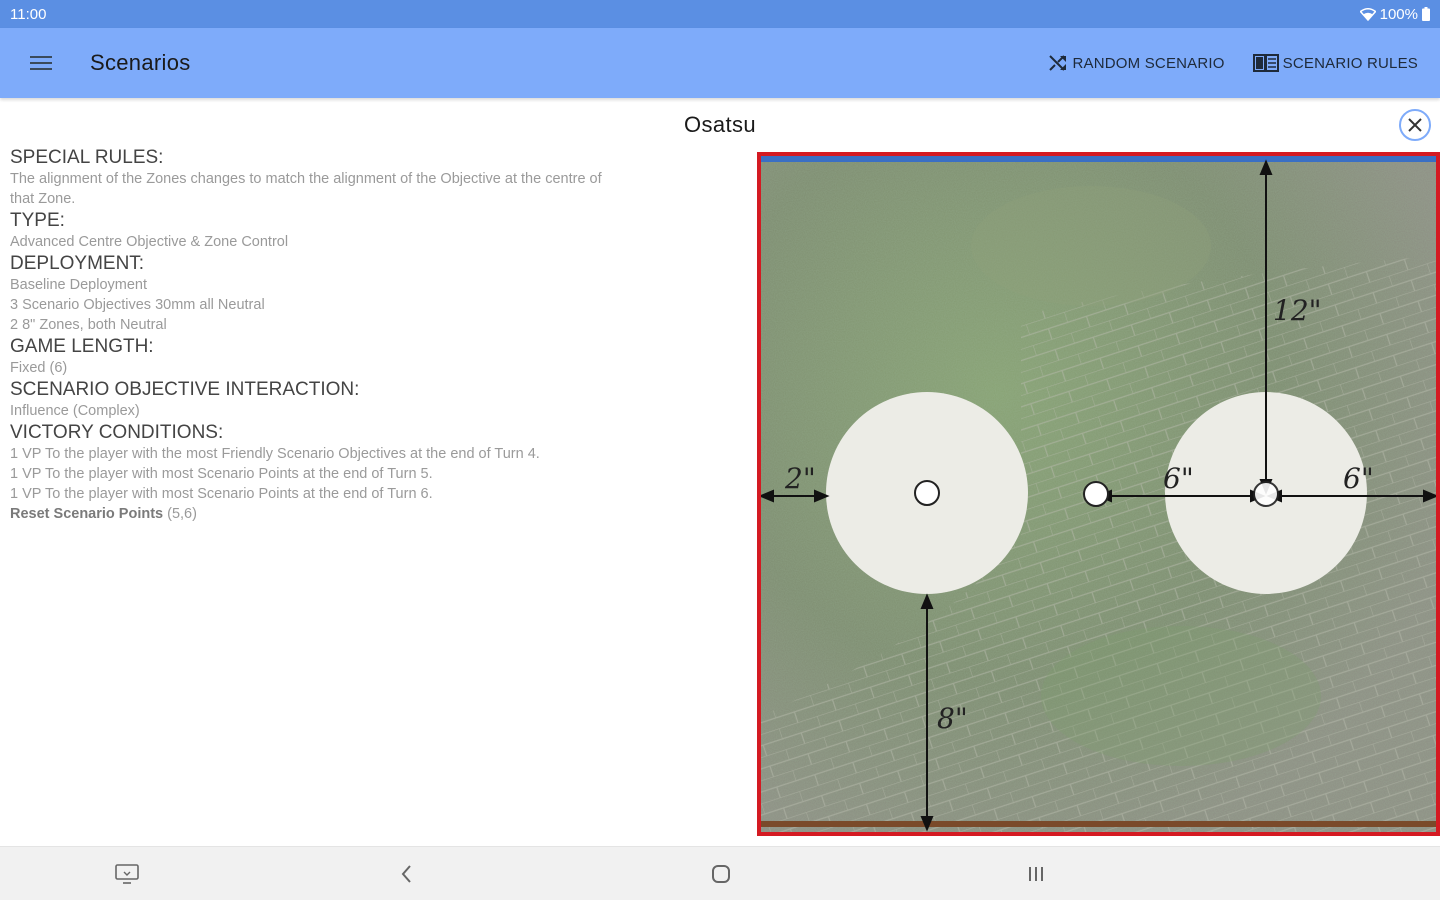 The width and height of the screenshot is (1440, 900). I want to click on close-button, so click(1415, 125).